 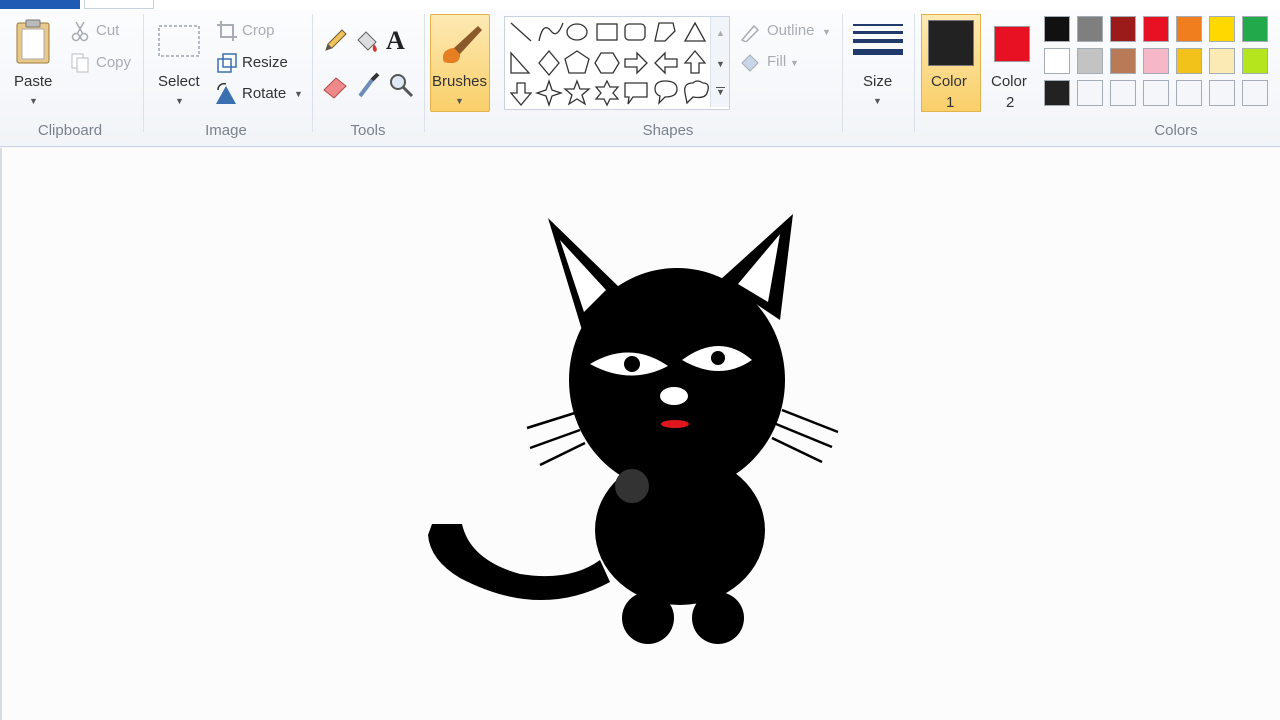 I want to click on four-point-star-shape-icon, so click(x=549, y=93).